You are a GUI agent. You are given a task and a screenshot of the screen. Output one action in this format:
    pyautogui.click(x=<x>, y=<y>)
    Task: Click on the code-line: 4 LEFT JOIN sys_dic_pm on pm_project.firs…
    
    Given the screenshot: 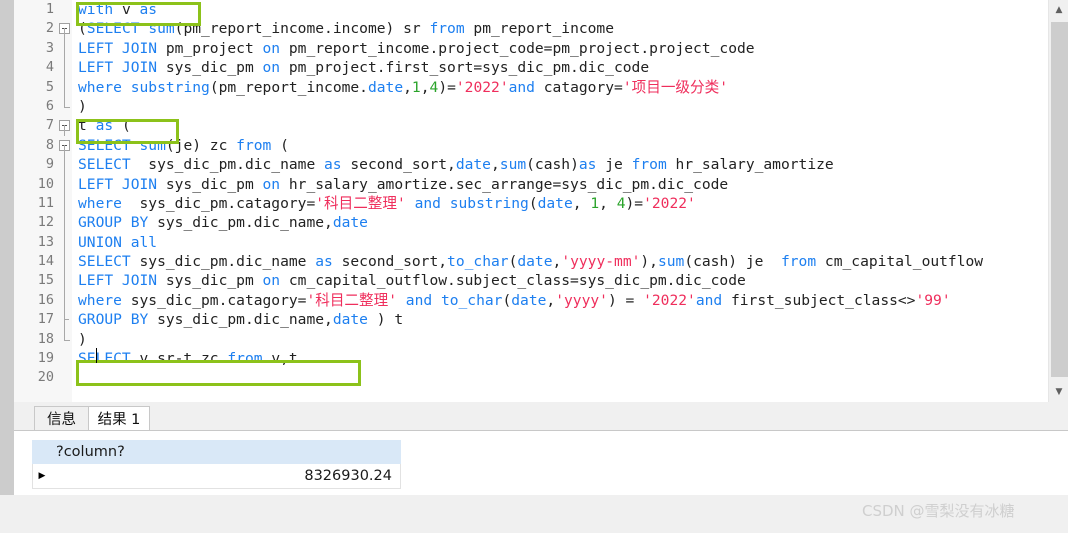 What is the action you would take?
    pyautogui.click(x=531, y=68)
    